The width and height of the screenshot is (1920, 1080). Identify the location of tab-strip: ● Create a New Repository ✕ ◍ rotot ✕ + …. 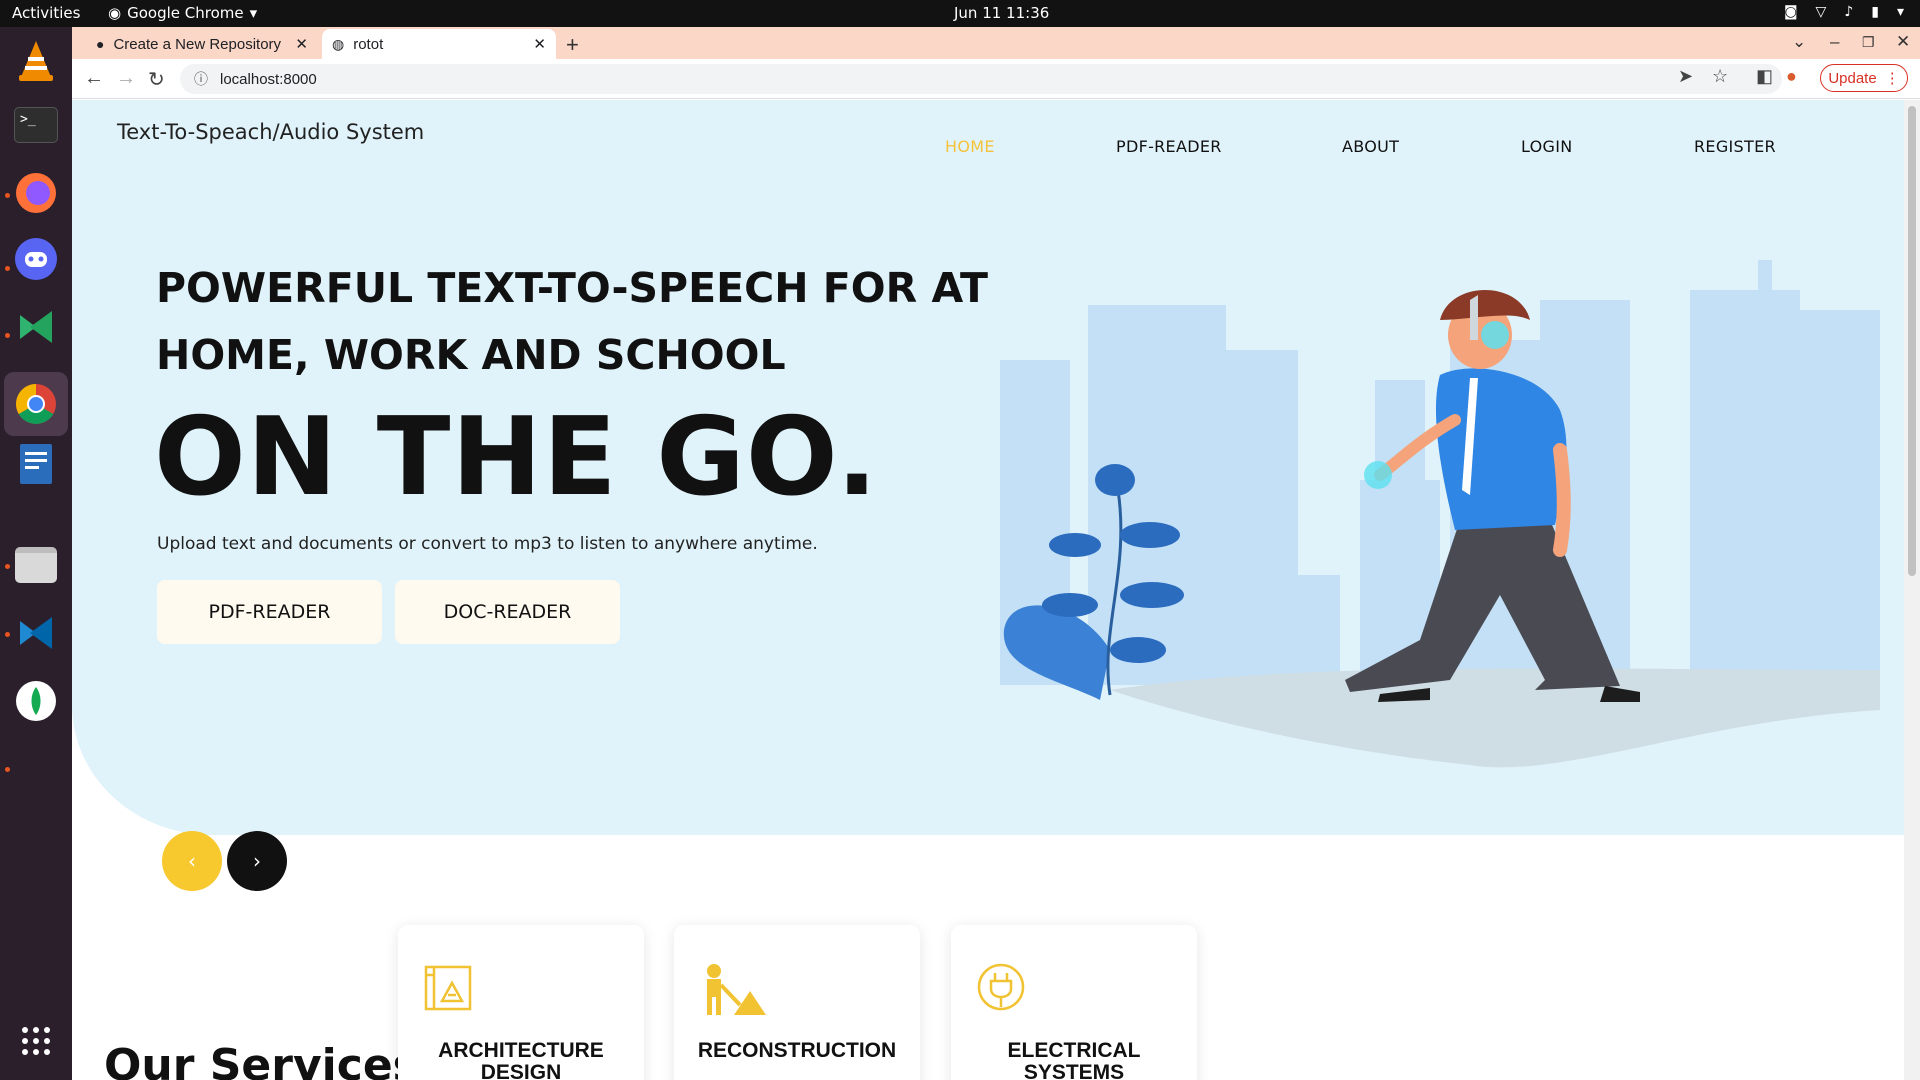
(996, 43).